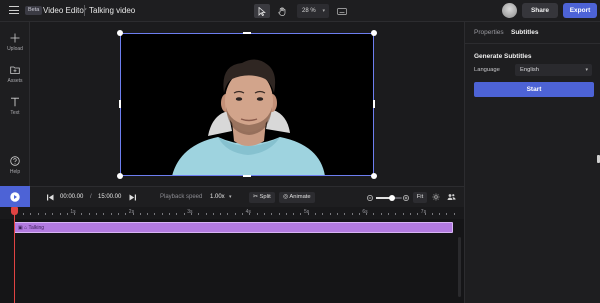  Describe the element at coordinates (459, 267) in the screenshot. I see `timeline-scrollbar` at that location.